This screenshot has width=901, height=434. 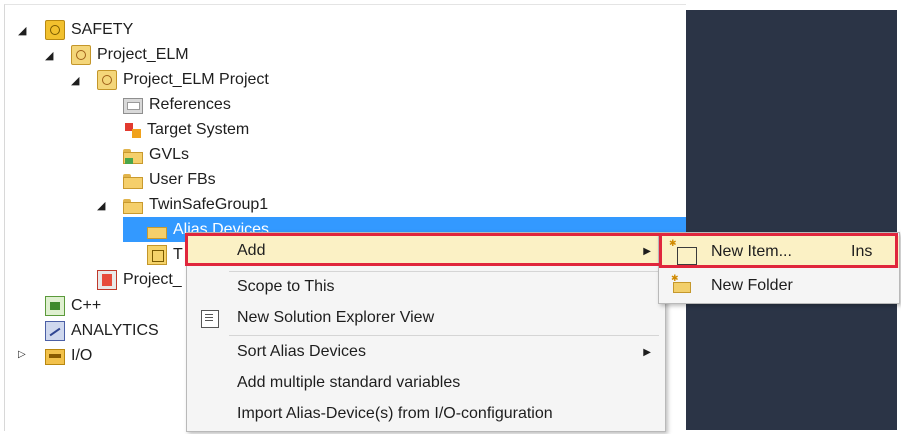 What do you see at coordinates (75, 80) in the screenshot?
I see `expand-arrow-project-elm-project: ◢` at bounding box center [75, 80].